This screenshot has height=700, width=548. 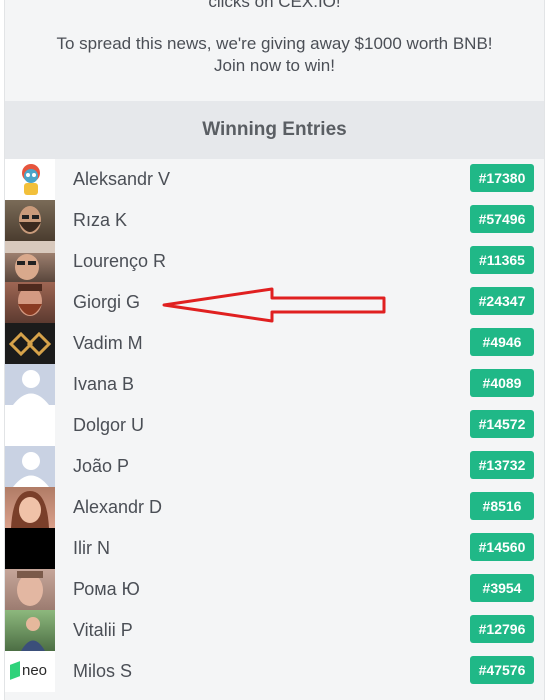 What do you see at coordinates (106, 589) in the screenshot?
I see `winner-name: Рома Ю` at bounding box center [106, 589].